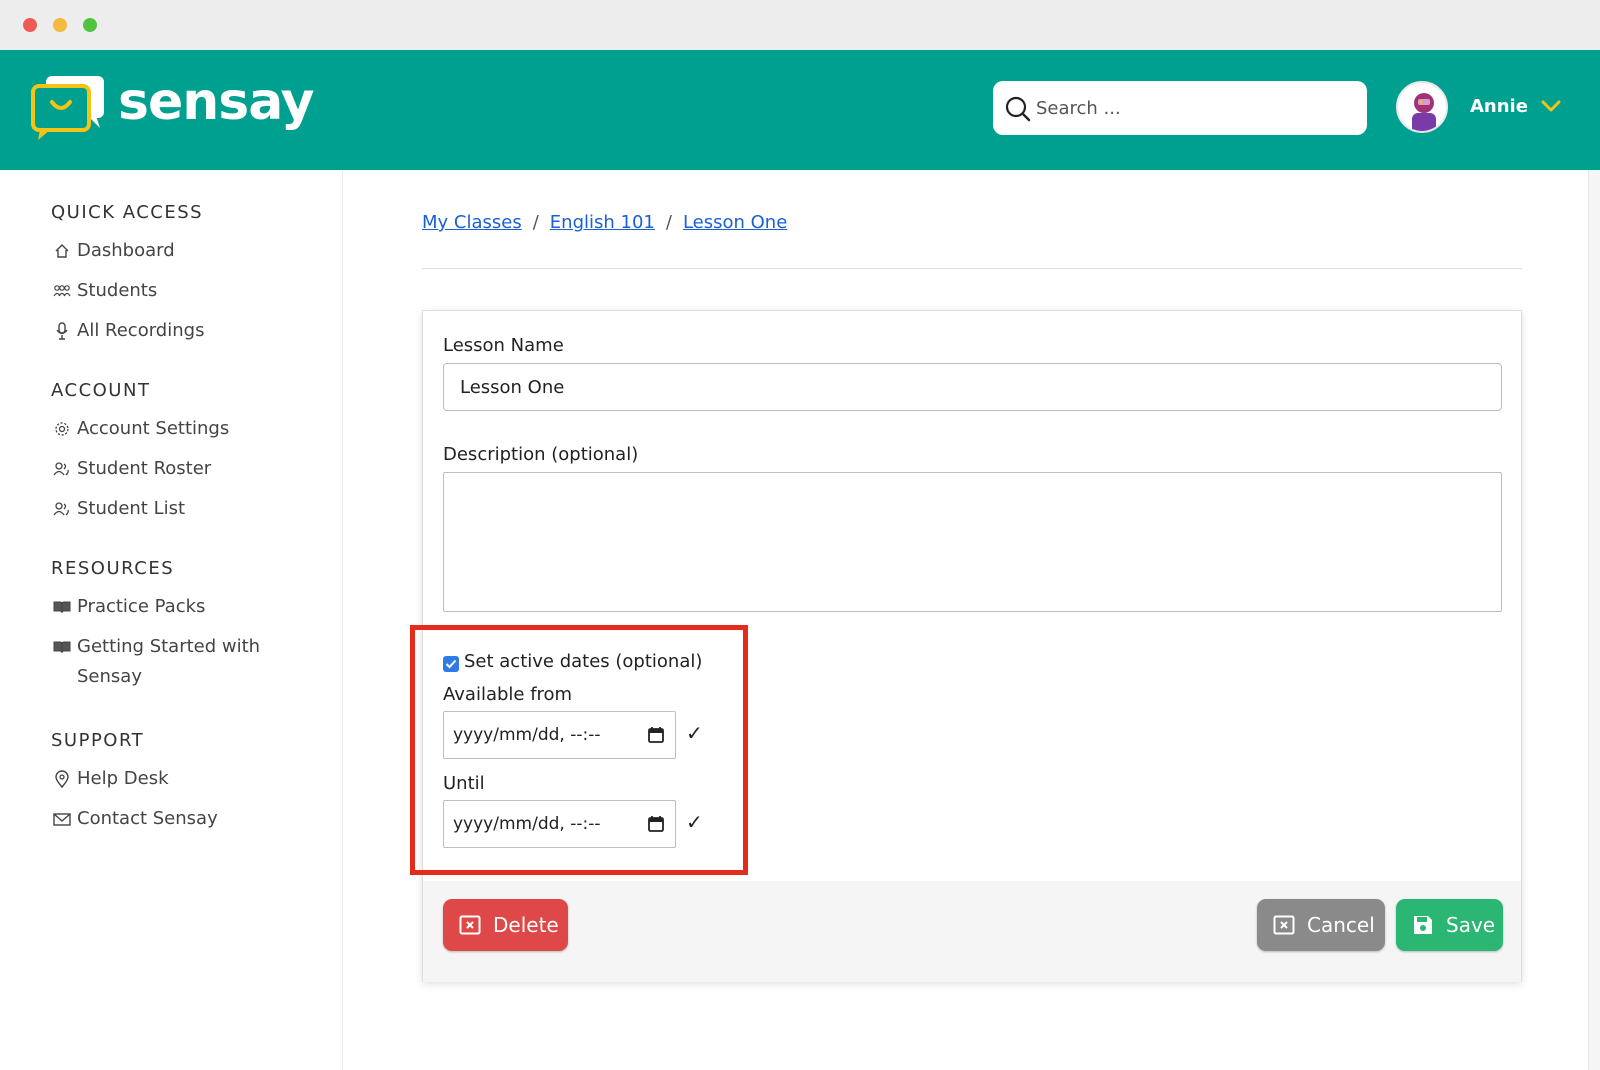  Describe the element at coordinates (188, 509) in the screenshot. I see `sidebar-item-student-list: Student List` at that location.